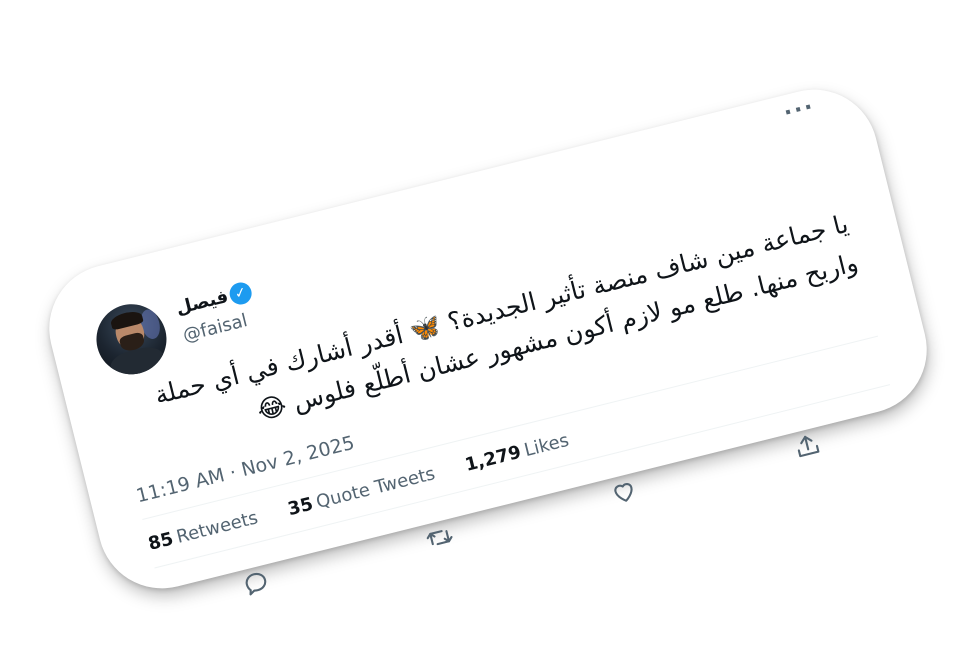 The image size is (969, 669). What do you see at coordinates (161, 541) in the screenshot?
I see `retweets-count: 85` at bounding box center [161, 541].